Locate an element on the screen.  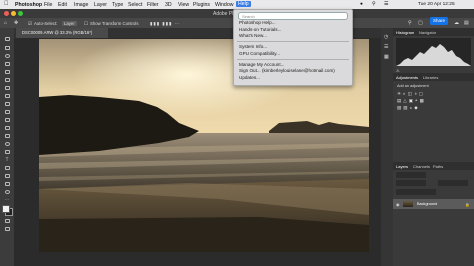
menu-app-name: Photoshop is located at coordinates (28, 5).